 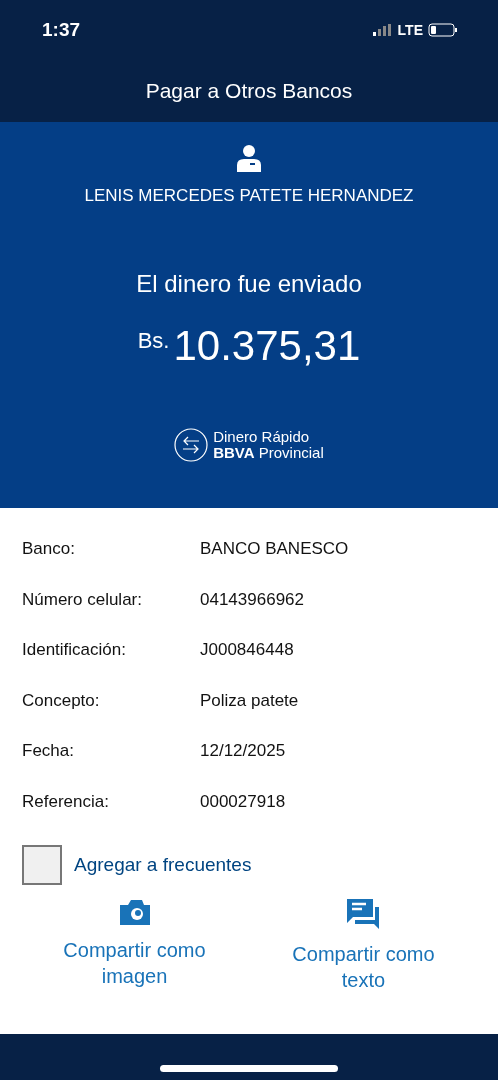 What do you see at coordinates (252, 599) in the screenshot?
I see `detail-value: 04143966962` at bounding box center [252, 599].